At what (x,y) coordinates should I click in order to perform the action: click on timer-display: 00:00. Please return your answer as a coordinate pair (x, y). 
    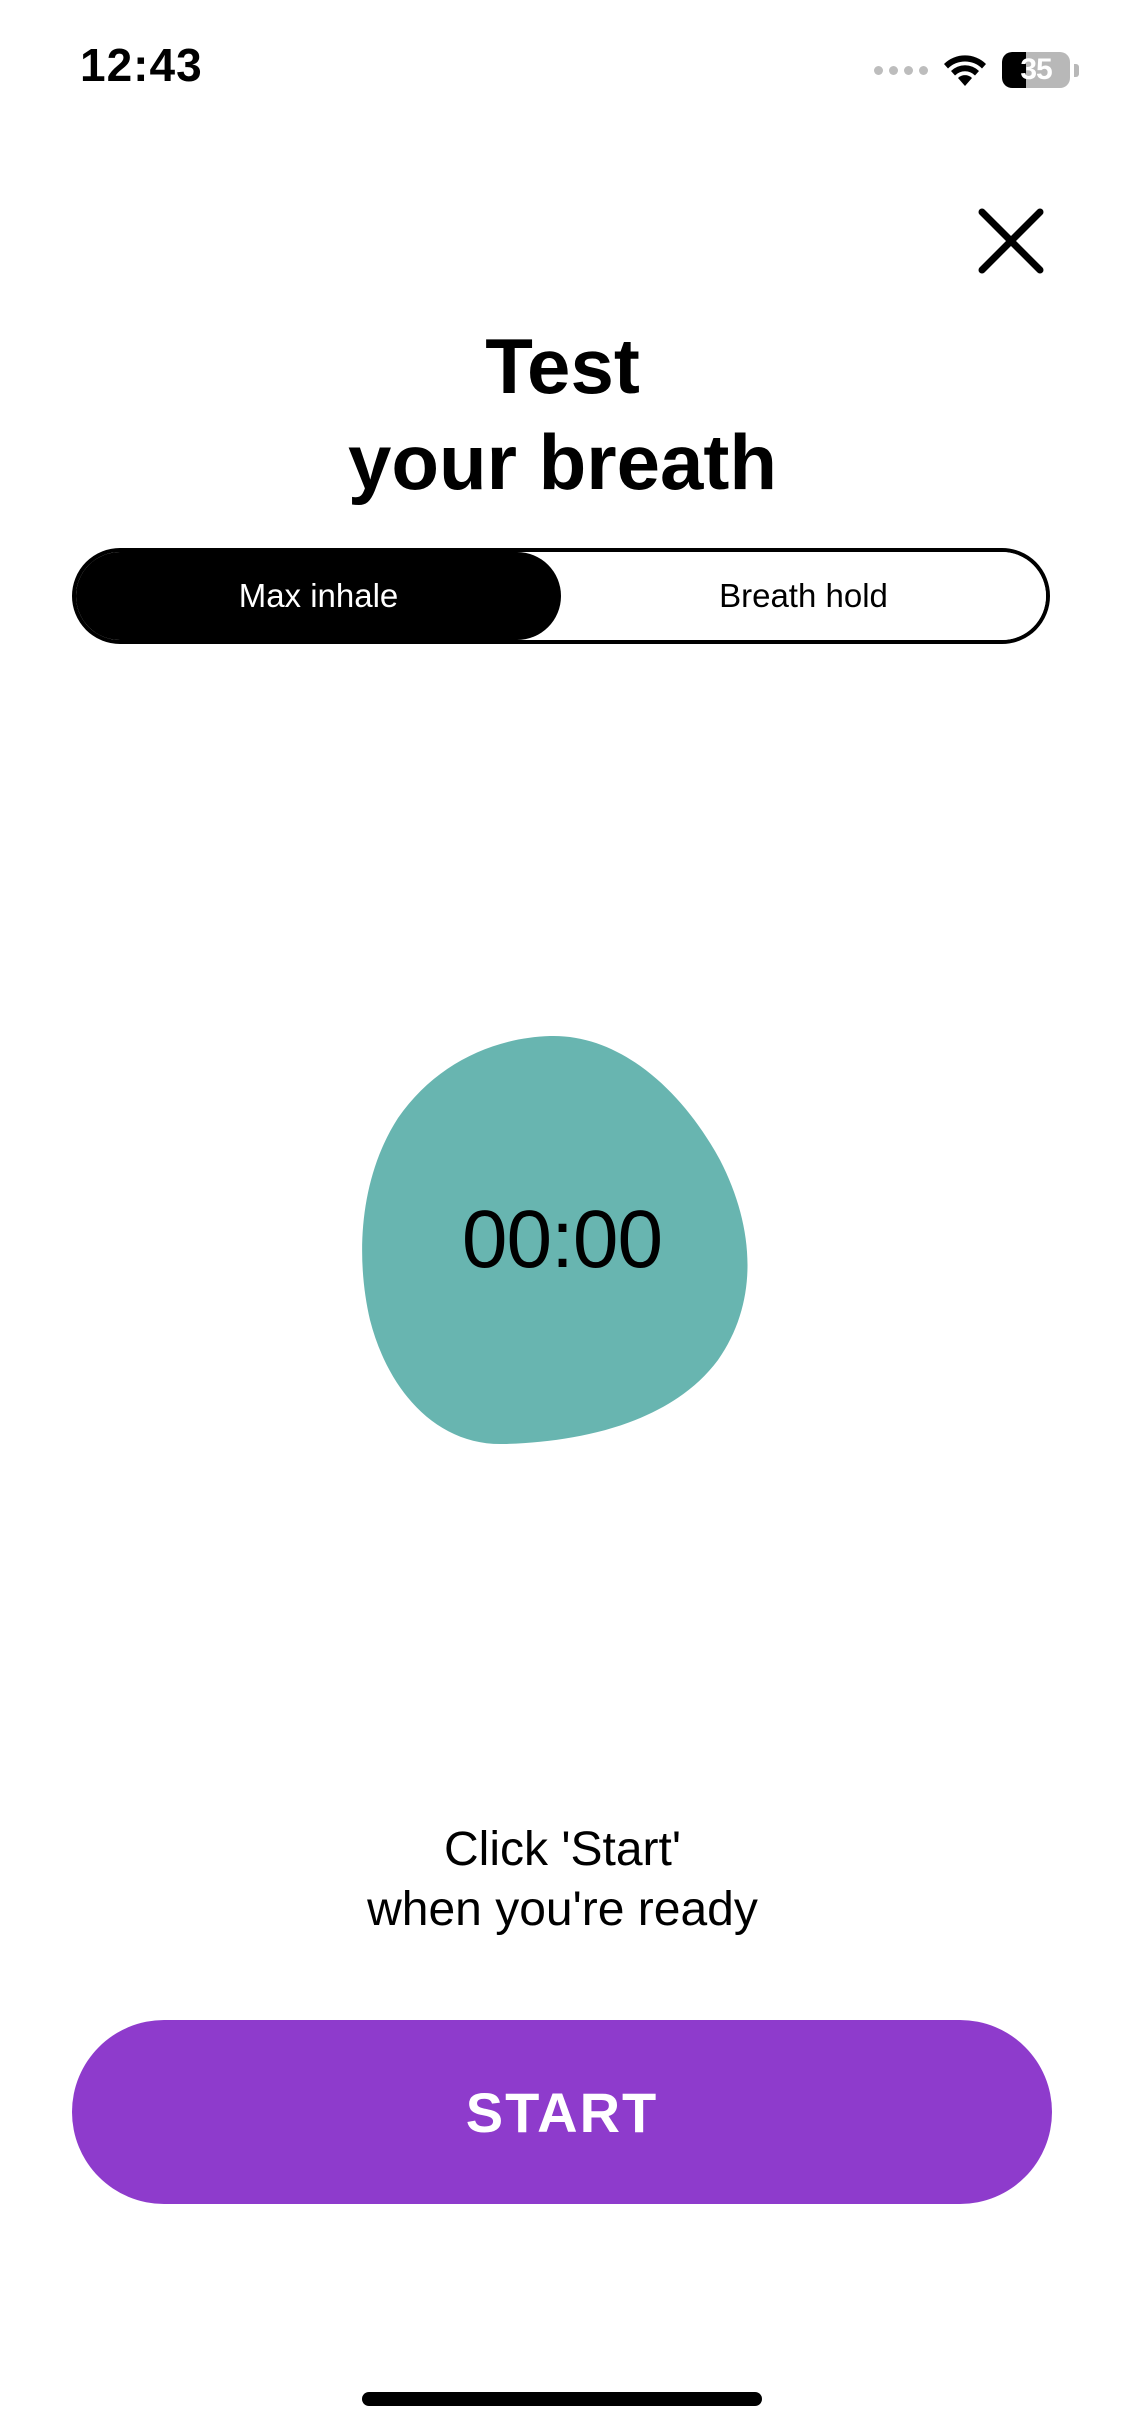
    Looking at the image, I should click on (562, 1240).